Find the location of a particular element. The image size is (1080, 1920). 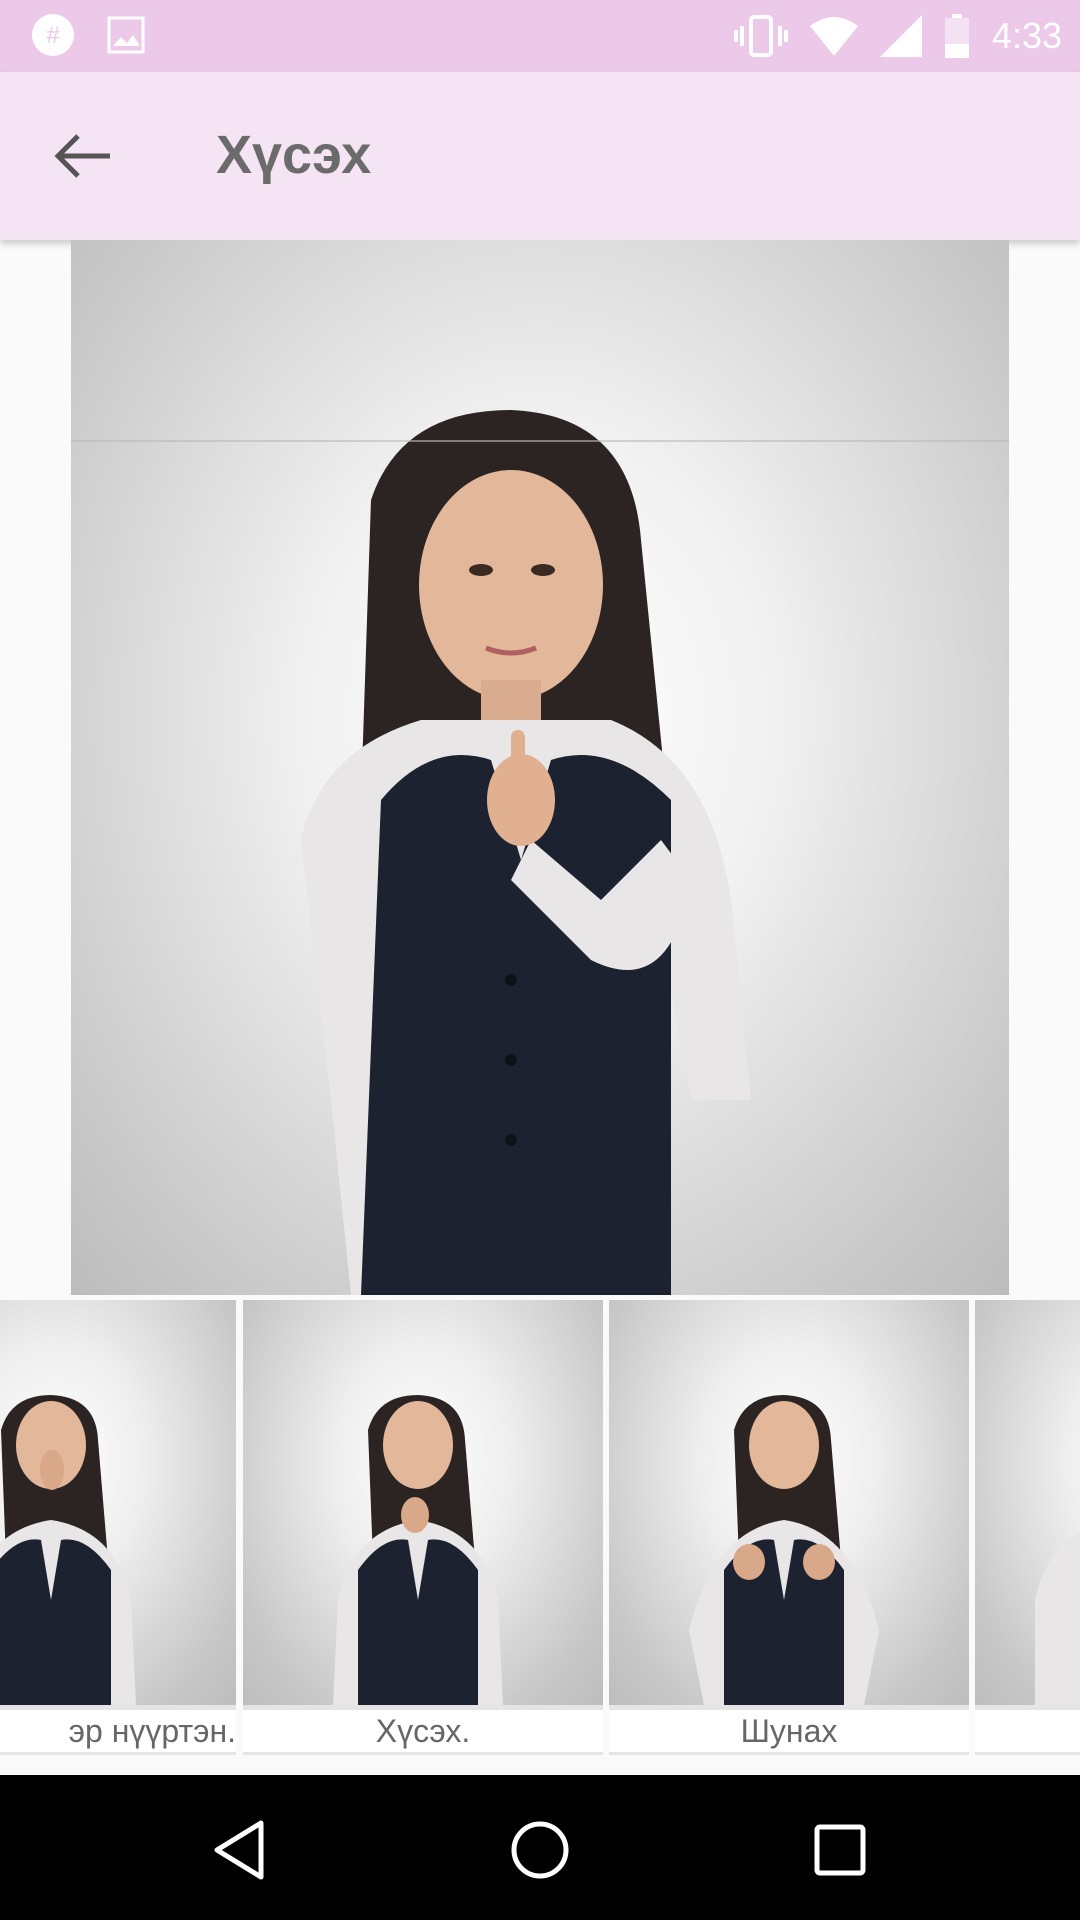

clock: 4:33 is located at coordinates (1026, 35).